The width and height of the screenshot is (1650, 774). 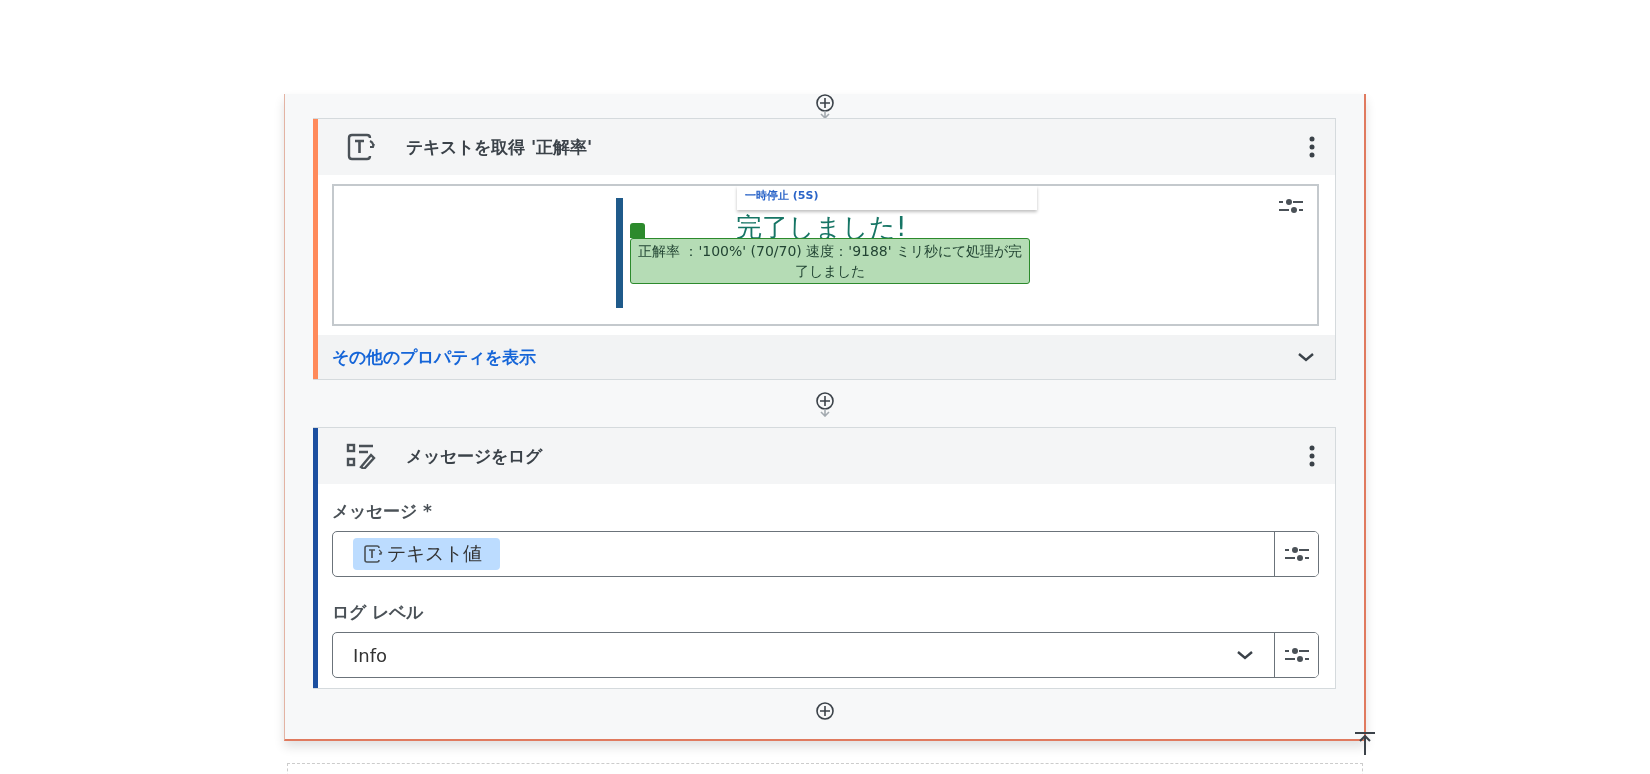 What do you see at coordinates (500, 147) in the screenshot?
I see `step-title: テキストを取得 '正解率'` at bounding box center [500, 147].